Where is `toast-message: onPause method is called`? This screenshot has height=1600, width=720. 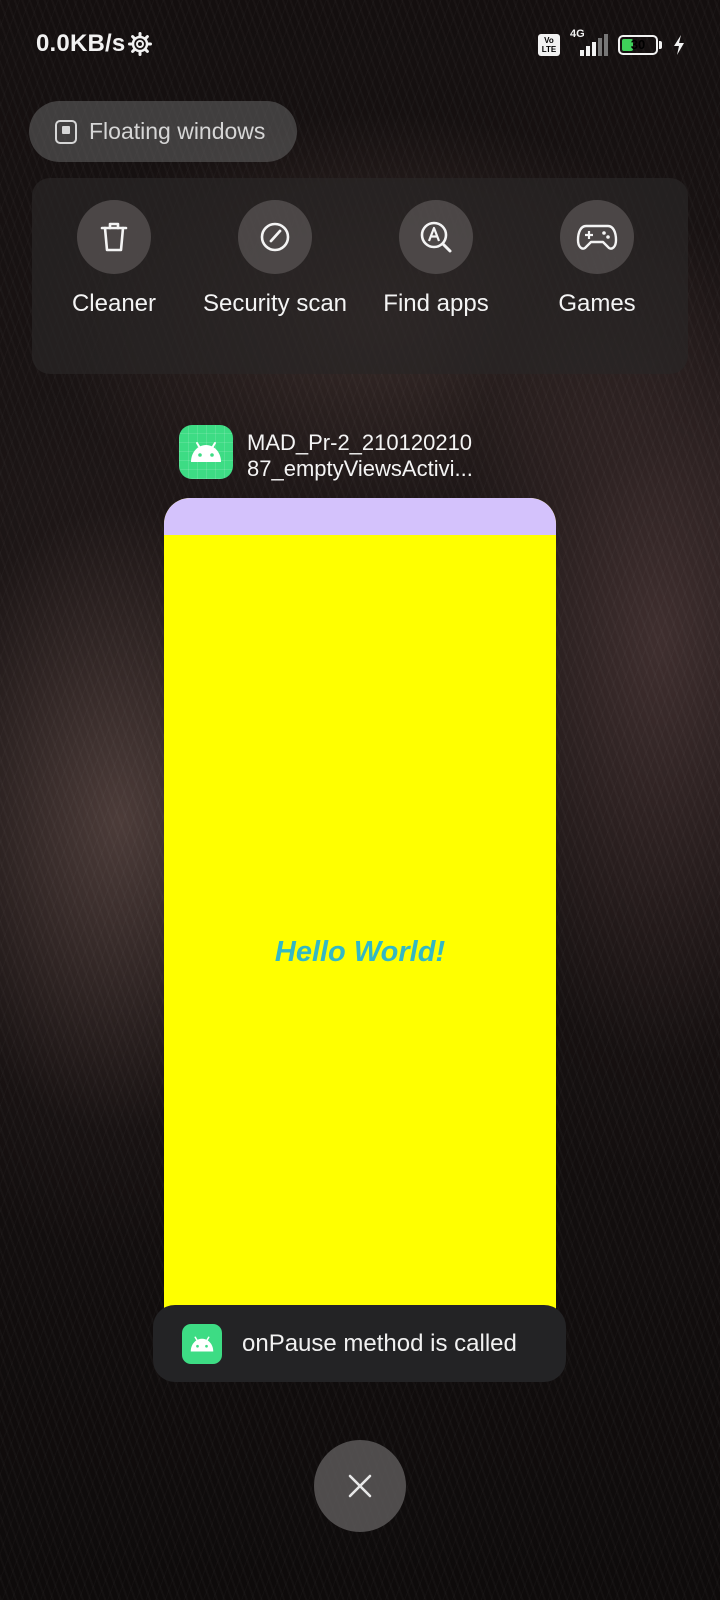
toast-message: onPause method is called is located at coordinates (359, 1343).